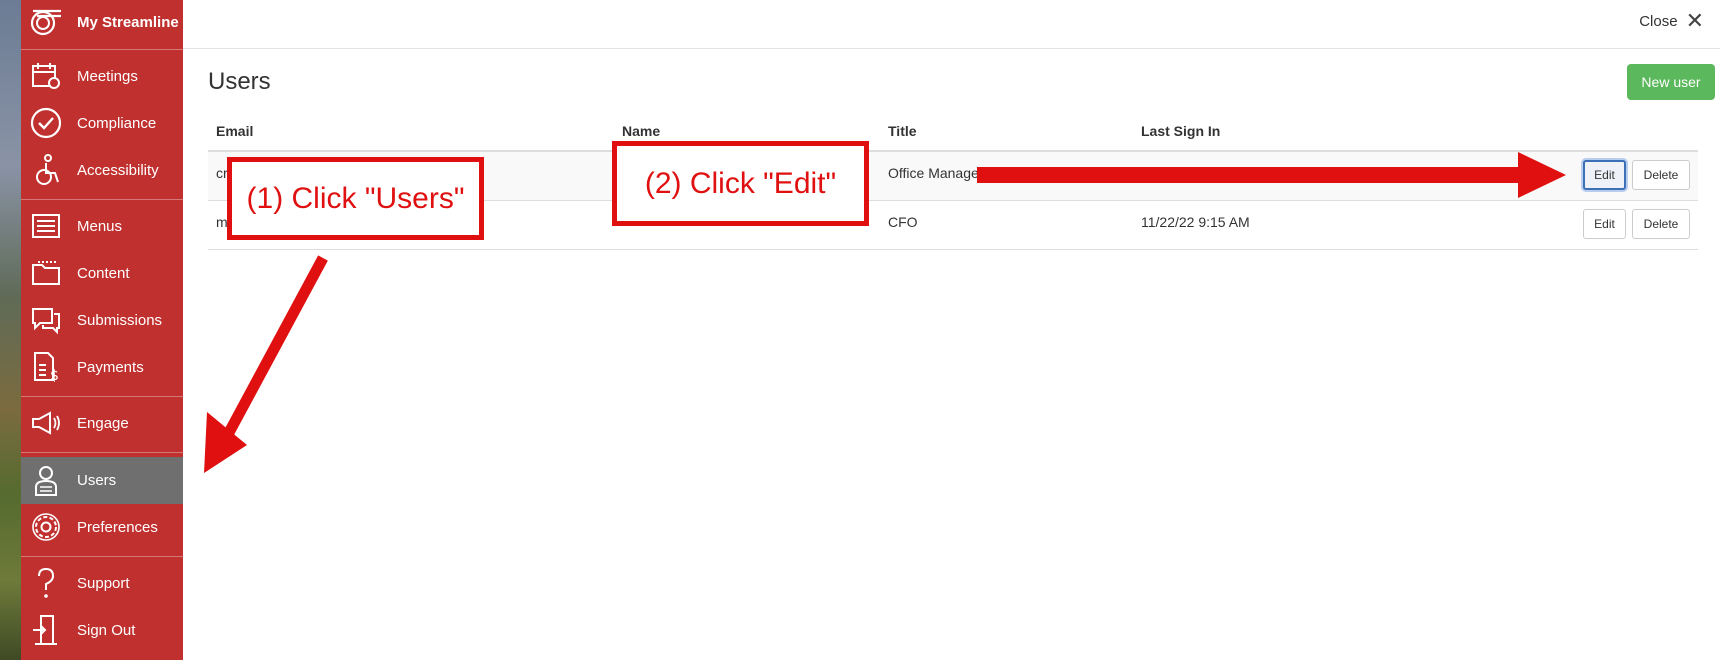  What do you see at coordinates (266, 364) in the screenshot?
I see `arrow-to-users` at bounding box center [266, 364].